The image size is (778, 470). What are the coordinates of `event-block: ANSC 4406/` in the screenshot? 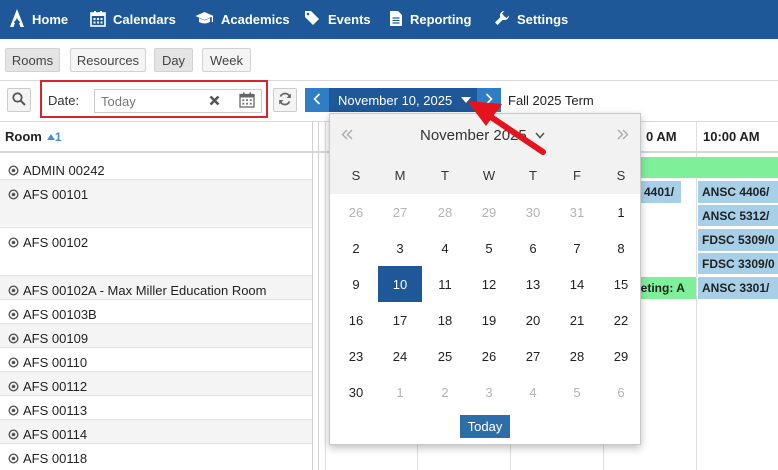 It's located at (738, 192).